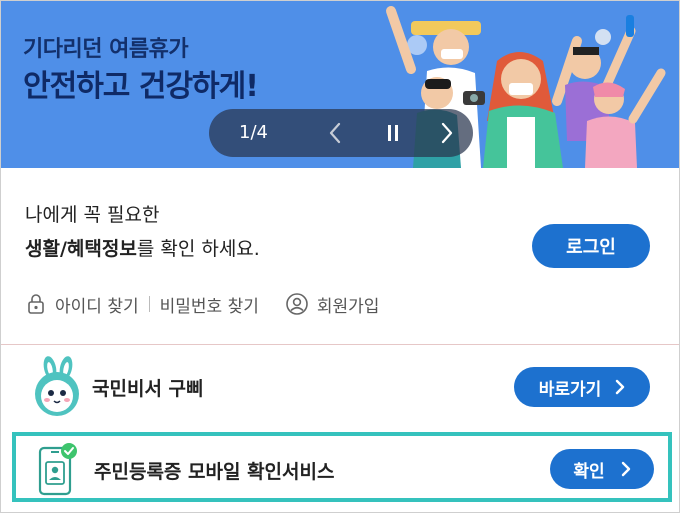 This screenshot has height=513, width=680. What do you see at coordinates (36, 304) in the screenshot?
I see `lock-icon` at bounding box center [36, 304].